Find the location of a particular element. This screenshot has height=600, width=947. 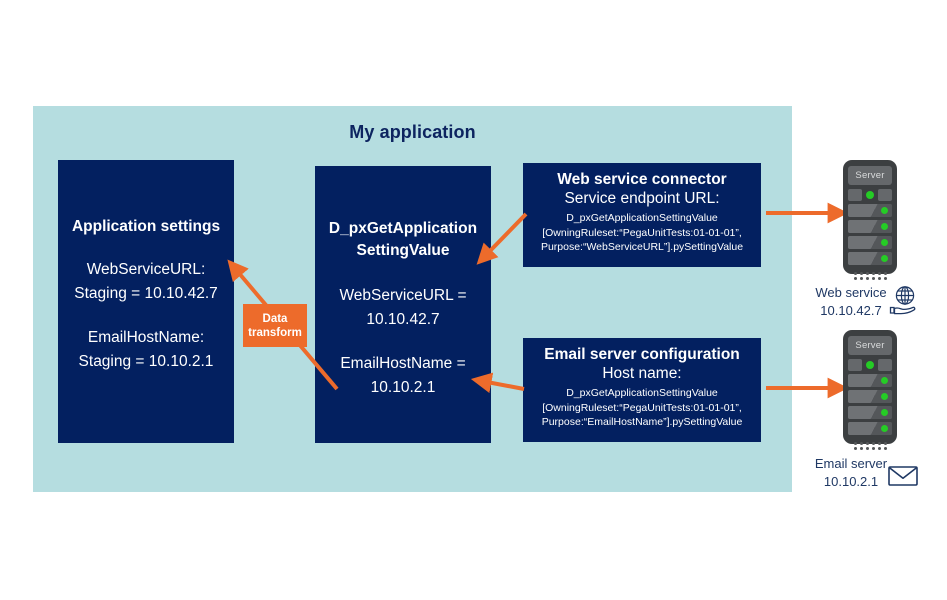

envelope-icon is located at coordinates (903, 476).